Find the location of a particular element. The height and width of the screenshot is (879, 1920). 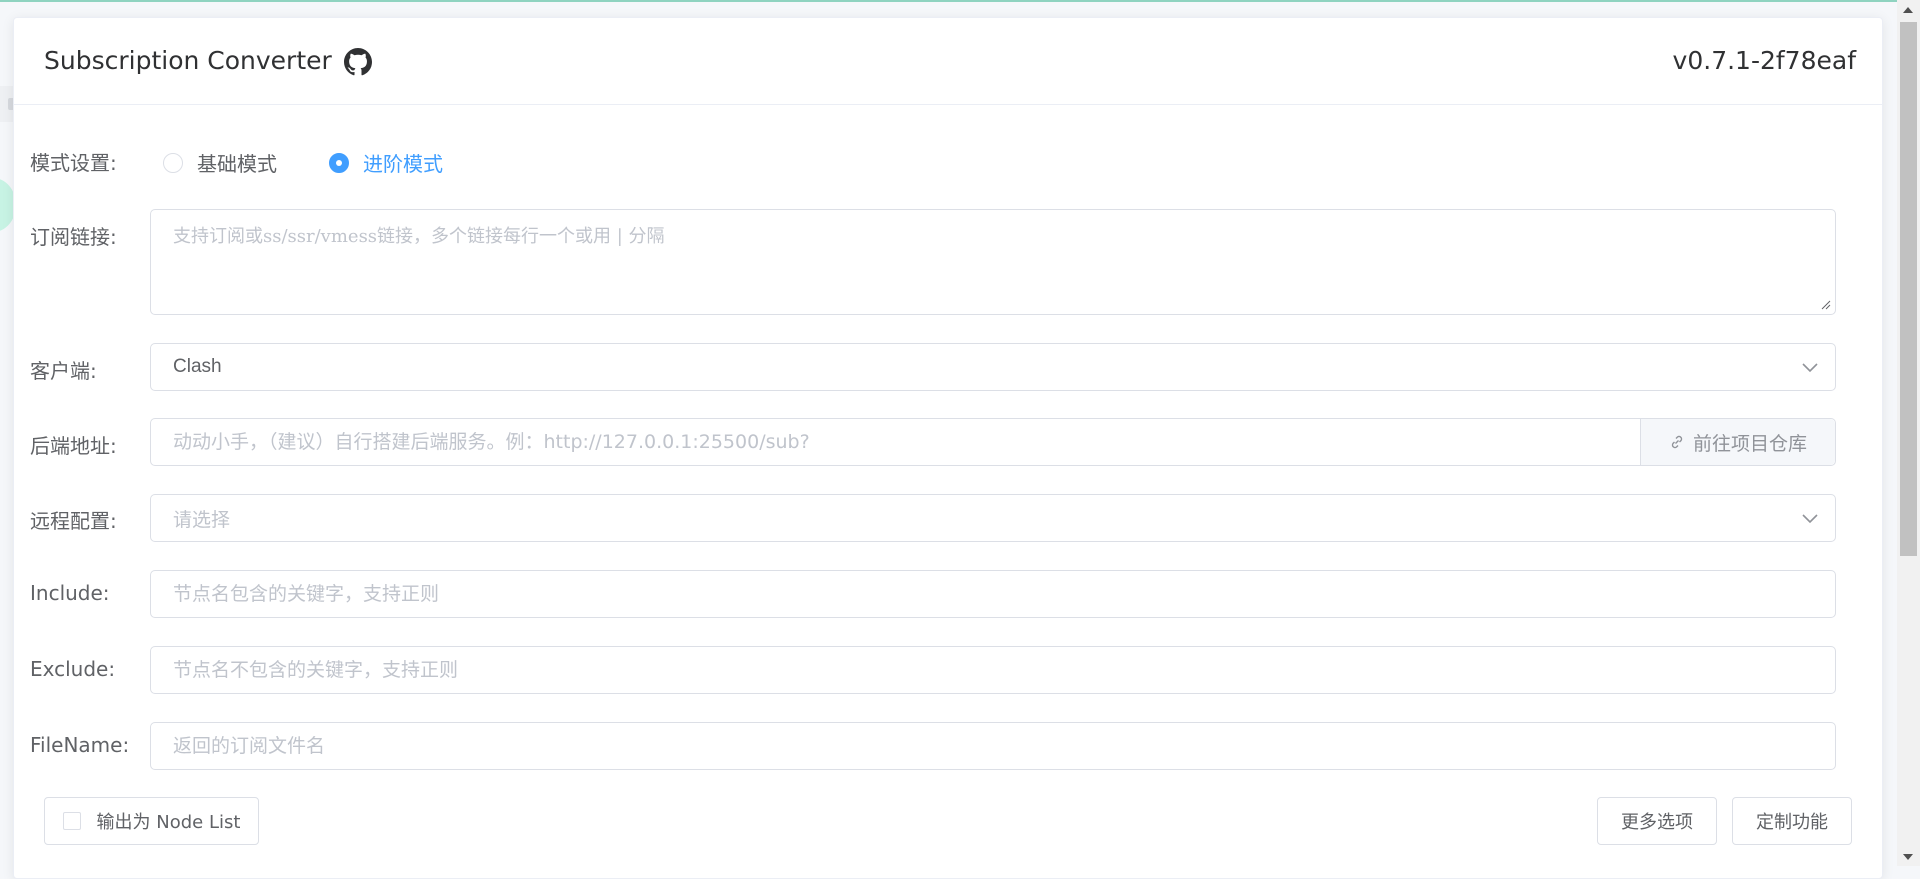

link-icon is located at coordinates (1677, 442).